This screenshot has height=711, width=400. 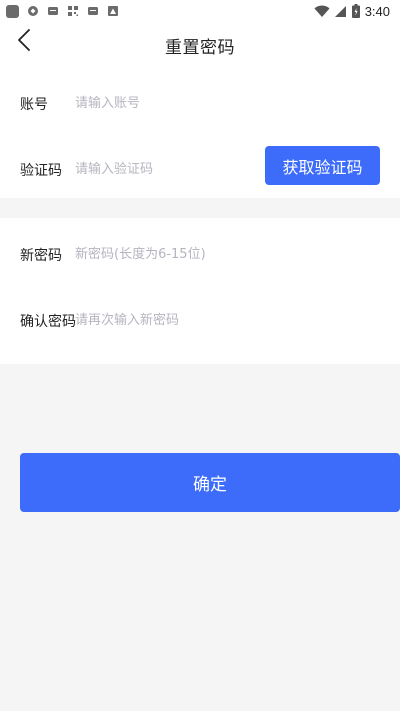 I want to click on clock: 3:40, so click(x=377, y=11).